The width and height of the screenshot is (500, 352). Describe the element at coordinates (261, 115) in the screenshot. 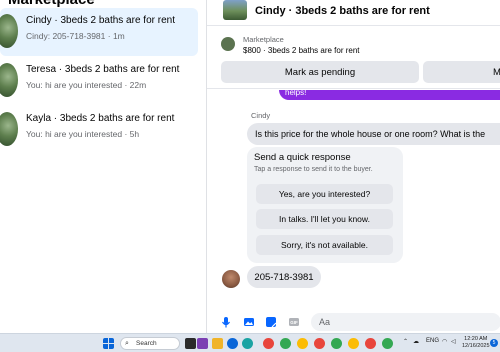

I see `sender-name: Cindy` at that location.